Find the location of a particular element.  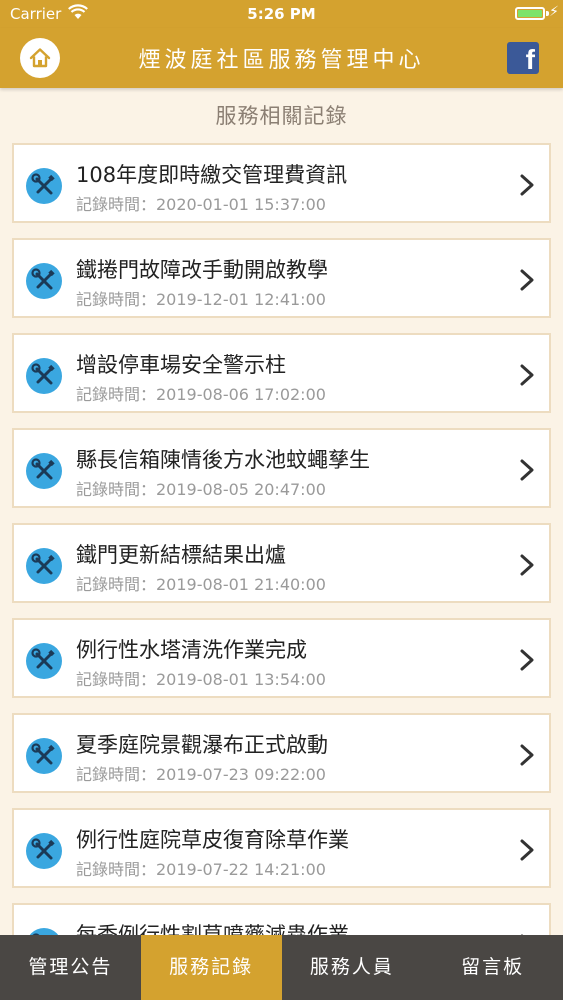

list-item: 縣長信箱陳情後方水池蚊蠅孳生記錄時間：2019-08-05 20:47:00 is located at coordinates (281, 468).